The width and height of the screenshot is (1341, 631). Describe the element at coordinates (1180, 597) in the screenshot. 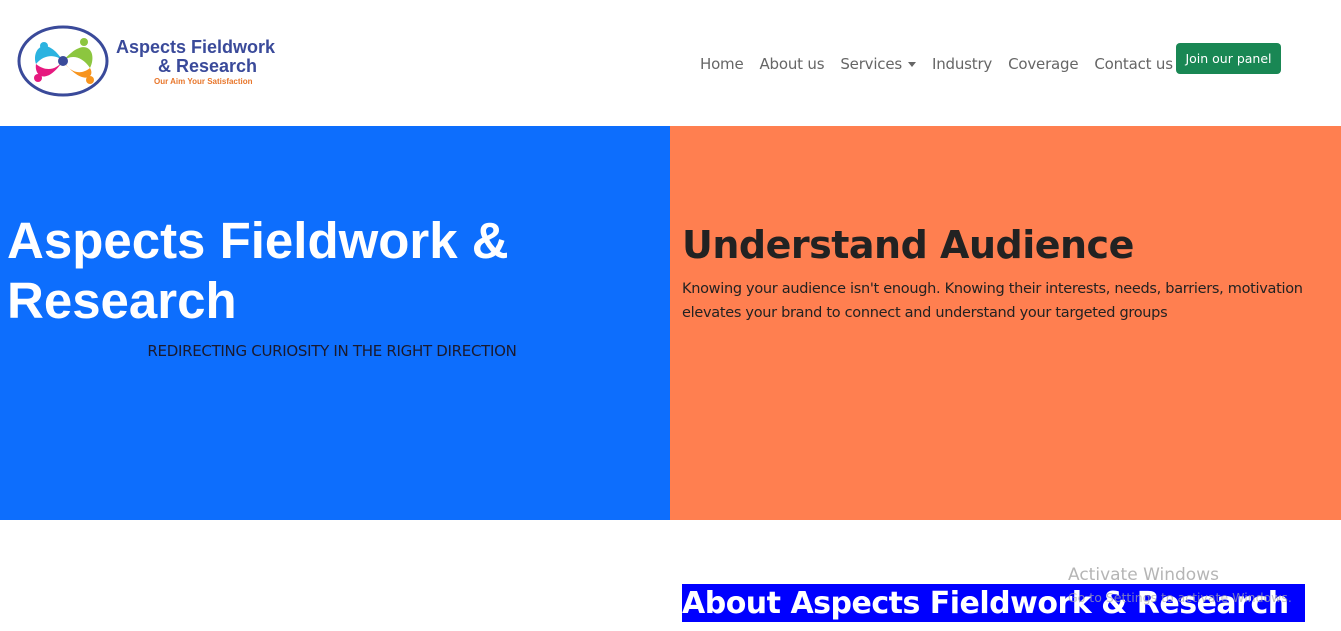

I see `activate-windows-hint: Go to Settings to activate Windows.` at that location.